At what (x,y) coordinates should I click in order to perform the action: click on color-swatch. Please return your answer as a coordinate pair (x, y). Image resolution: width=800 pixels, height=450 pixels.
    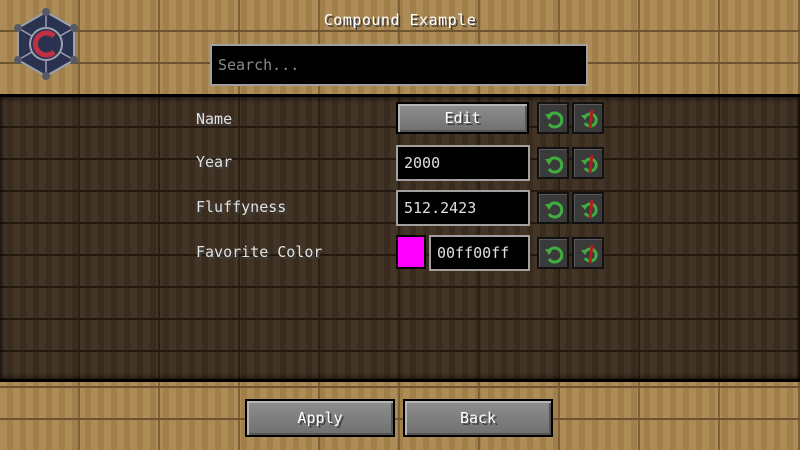
    Looking at the image, I should click on (411, 252).